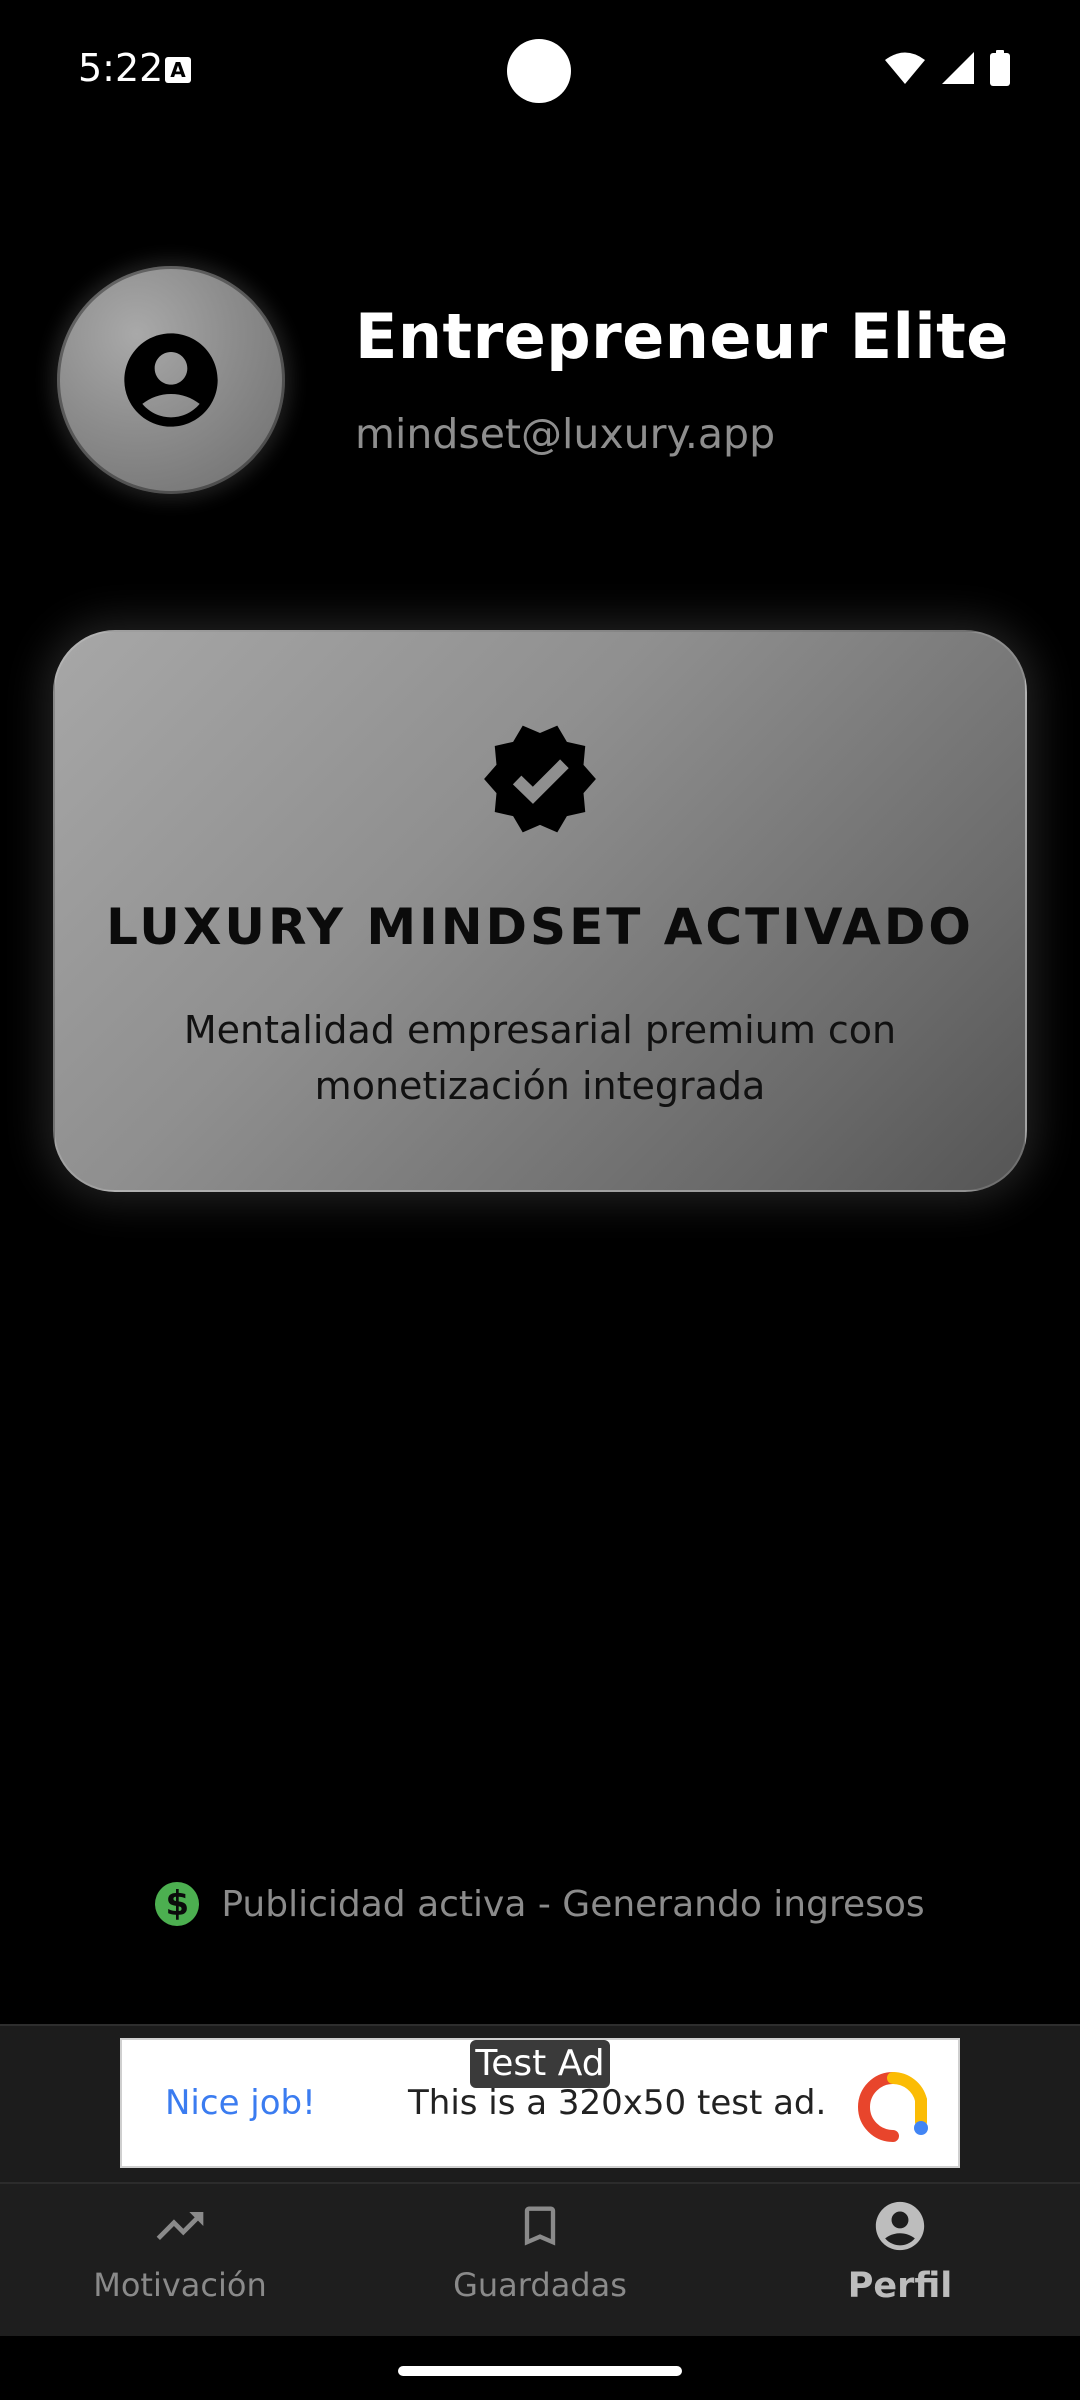  I want to click on status-icons, so click(947, 68).